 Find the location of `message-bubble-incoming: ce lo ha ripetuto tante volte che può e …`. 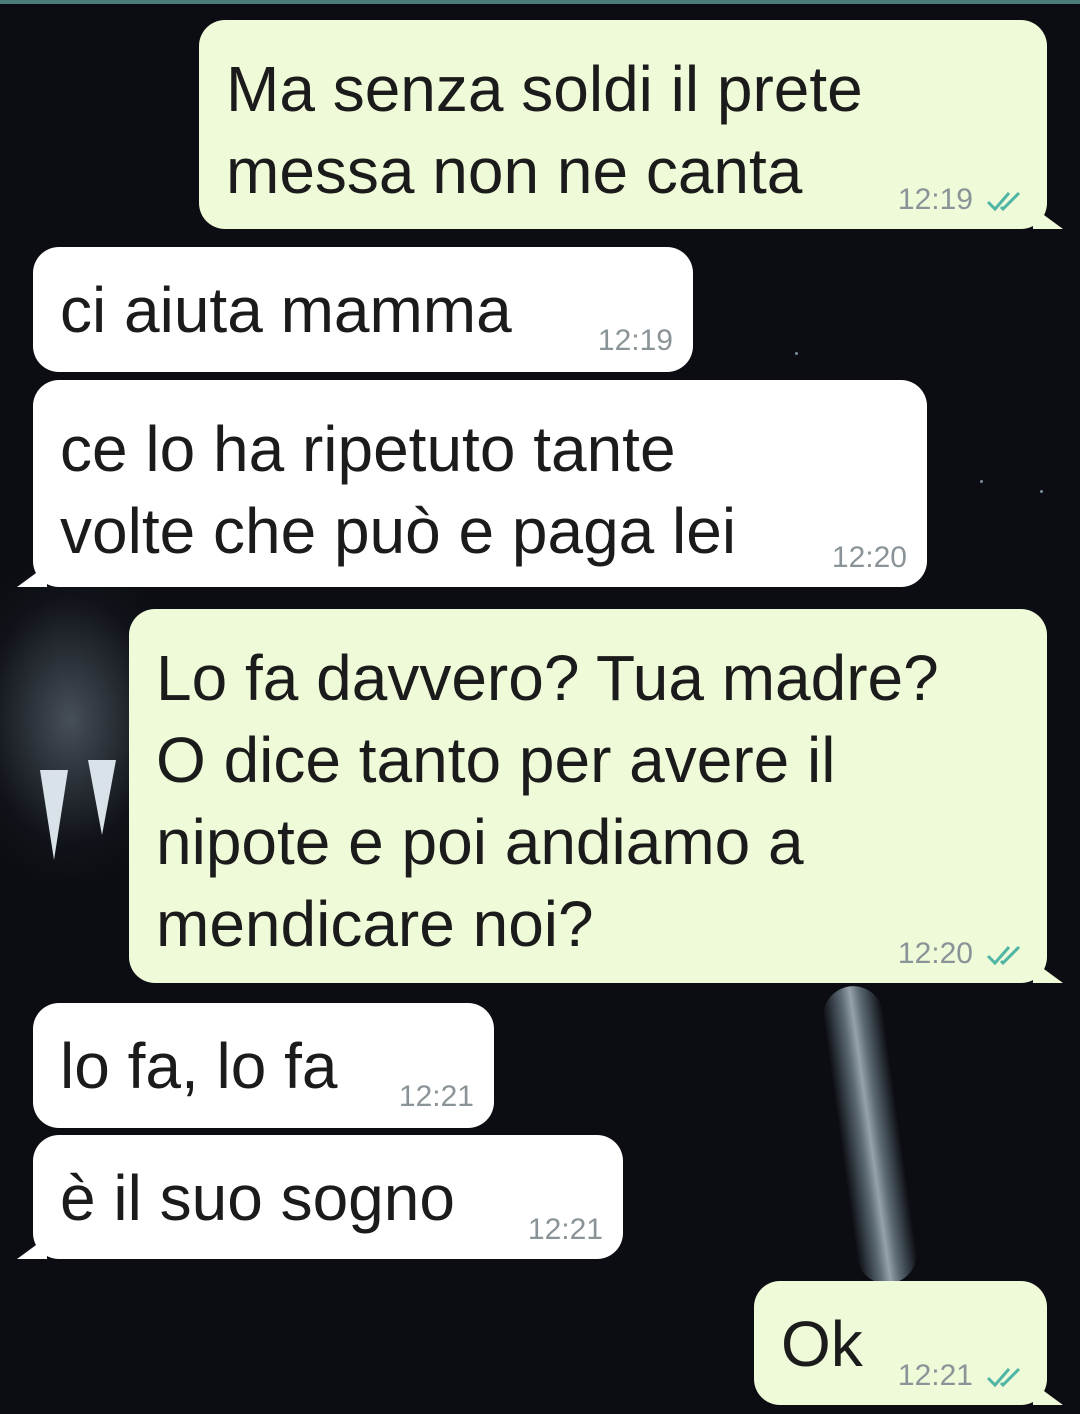

message-bubble-incoming: ce lo ha ripetuto tante volte che può e … is located at coordinates (472, 483).